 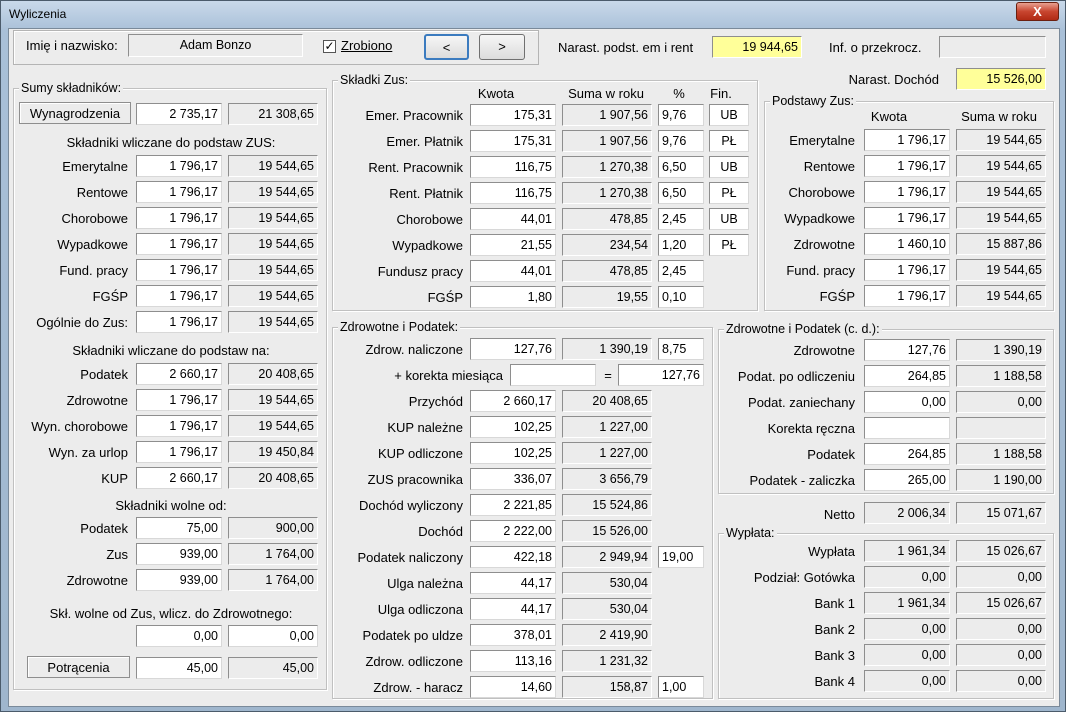 I want to click on potr-kwota: 45,00, so click(x=179, y=668).